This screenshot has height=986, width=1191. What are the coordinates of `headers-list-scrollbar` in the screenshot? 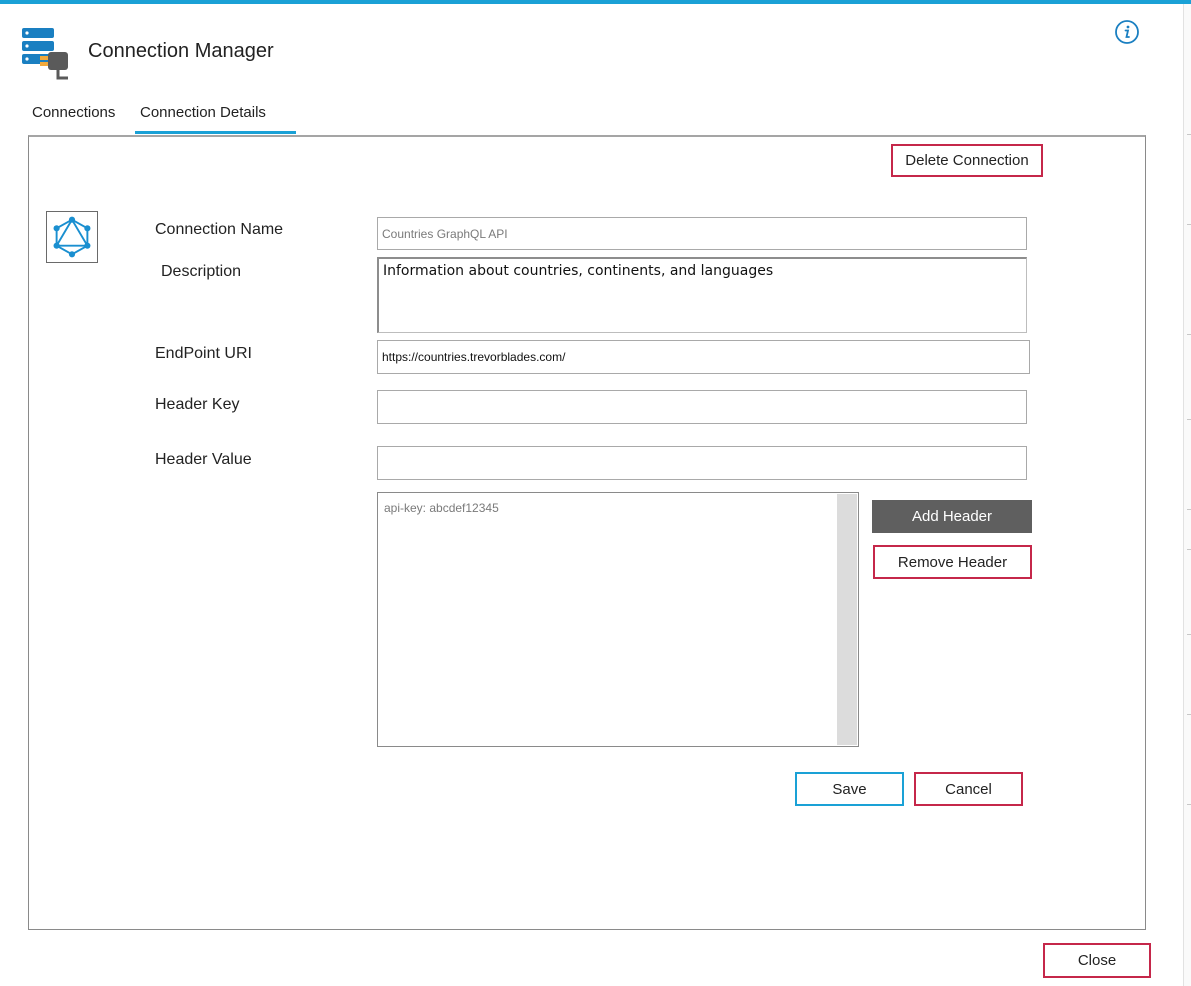 It's located at (847, 619).